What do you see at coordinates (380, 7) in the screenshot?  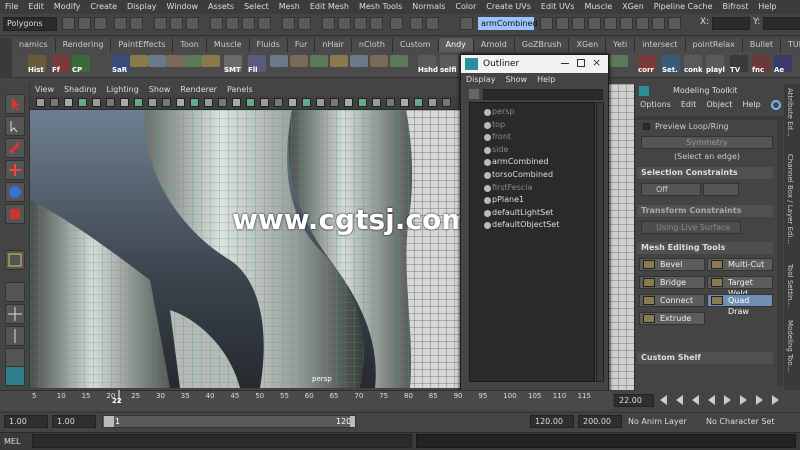 I see `menu-mesh-tools: Mesh Tools` at bounding box center [380, 7].